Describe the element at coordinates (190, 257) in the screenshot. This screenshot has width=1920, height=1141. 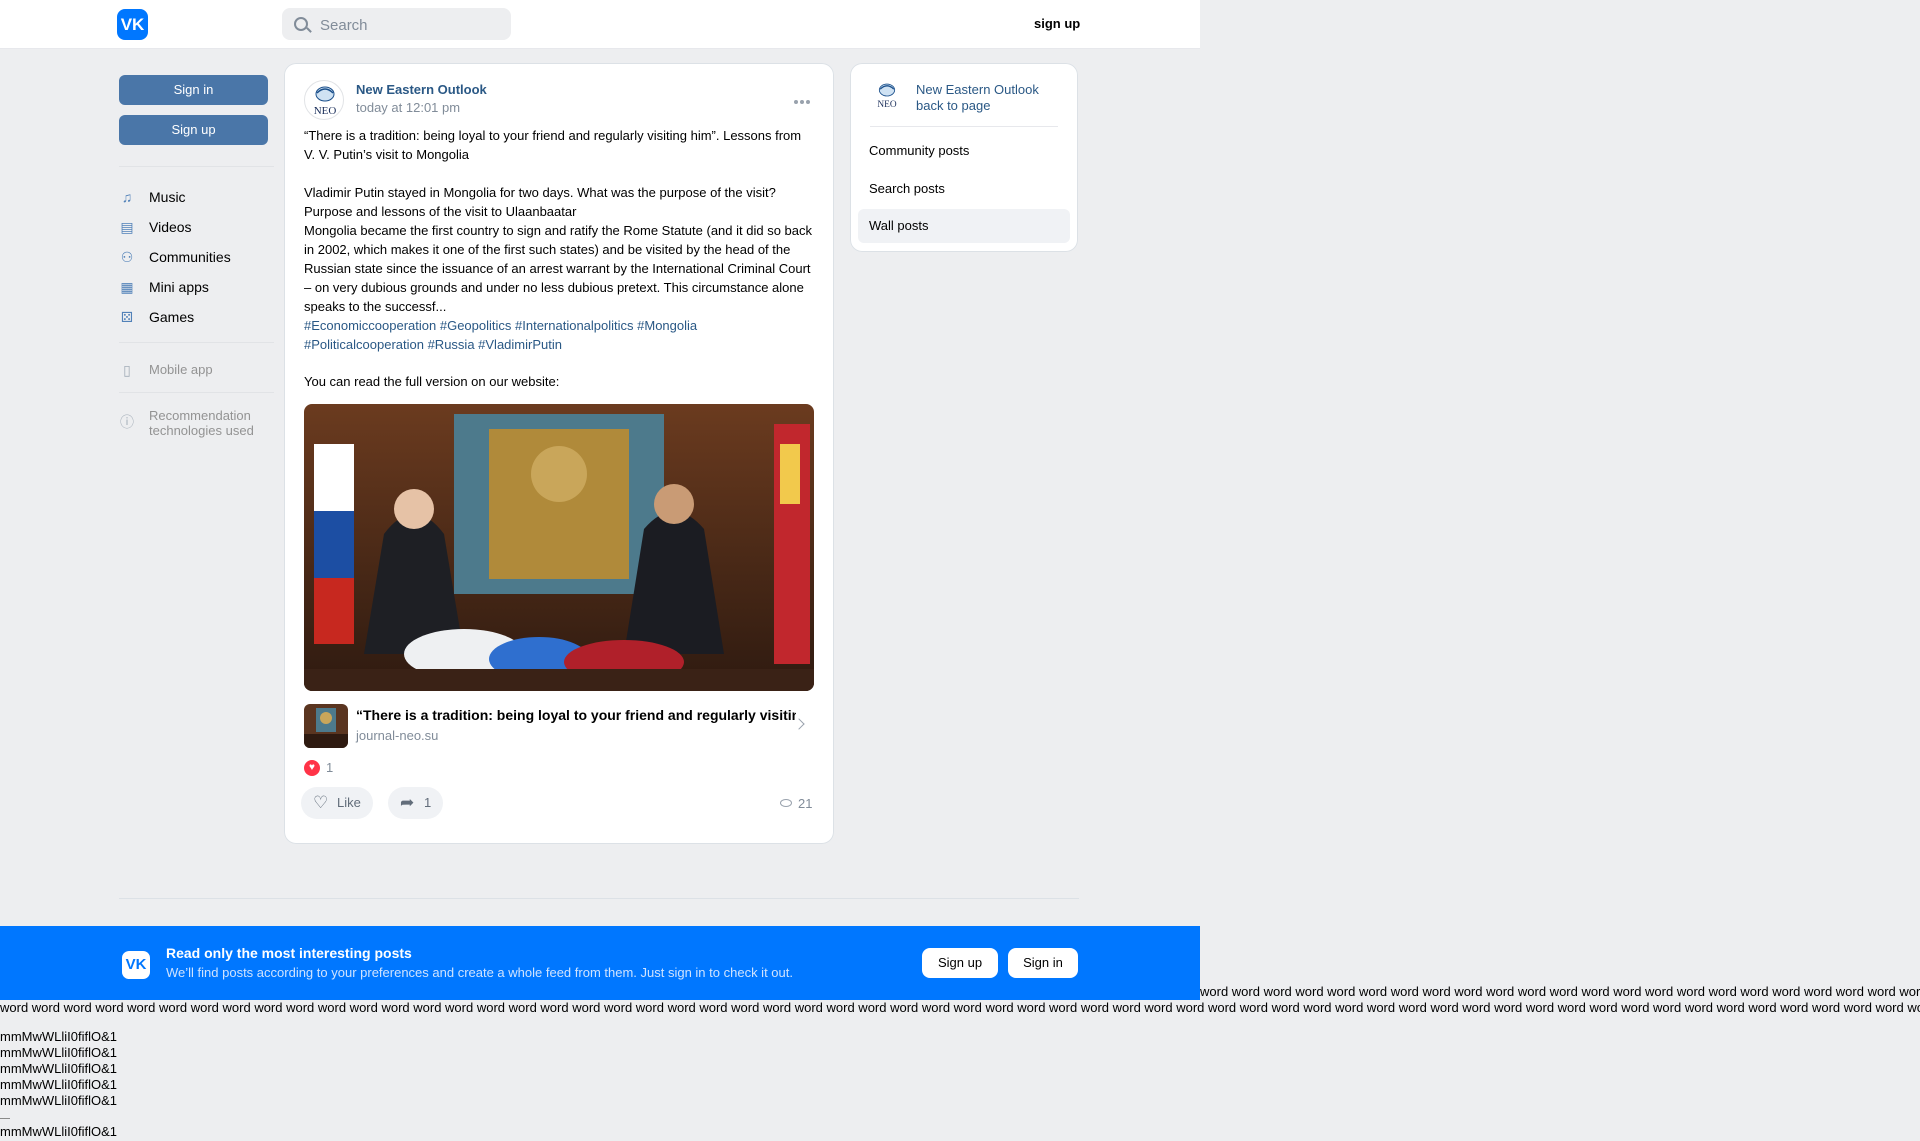
I see `sidebar-item-label: Communities` at that location.